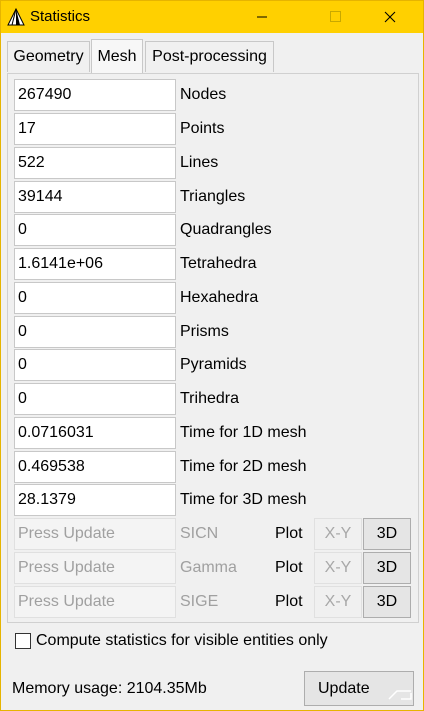 Image resolution: width=424 pixels, height=711 pixels. Describe the element at coordinates (289, 533) in the screenshot. I see `sicn-plot-label: Plot` at that location.